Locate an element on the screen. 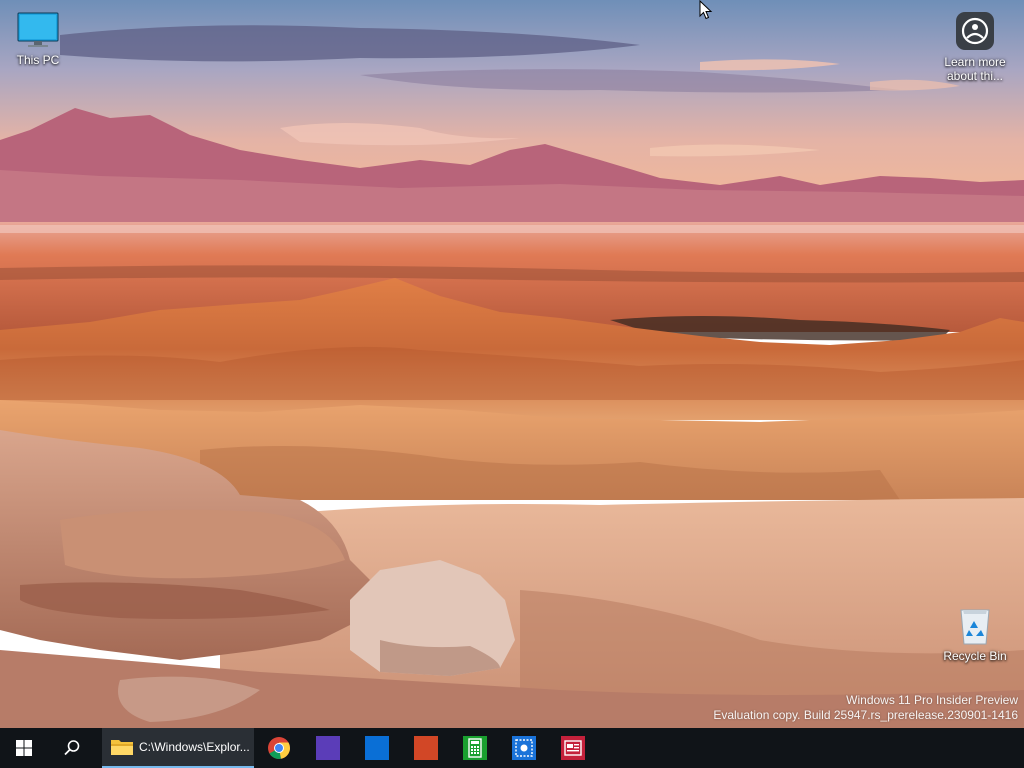  learn-more-icon is located at coordinates (975, 31).